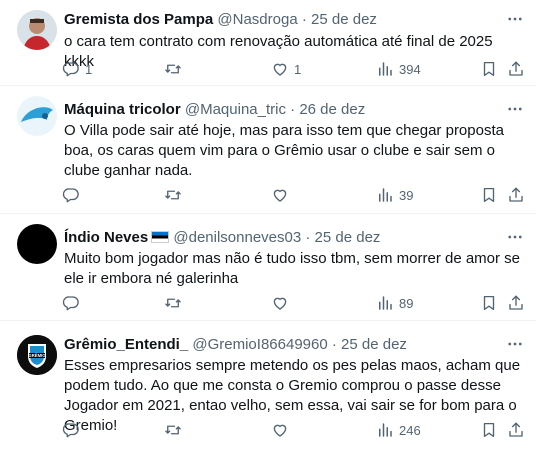  I want to click on tweet-actions: 39, so click(293, 195).